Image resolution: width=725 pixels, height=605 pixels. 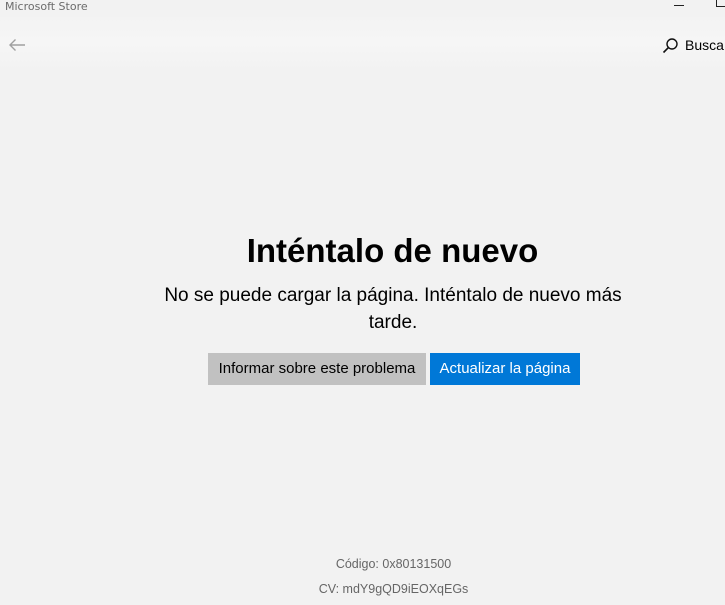 I want to click on navigation-bar: Busca, so click(x=362, y=44).